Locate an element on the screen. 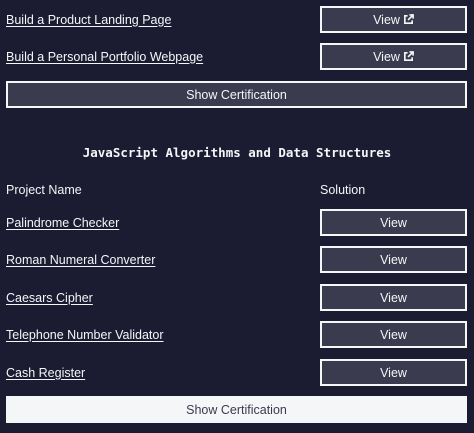 The width and height of the screenshot is (474, 433). column-project-name: Project Name is located at coordinates (44, 190).